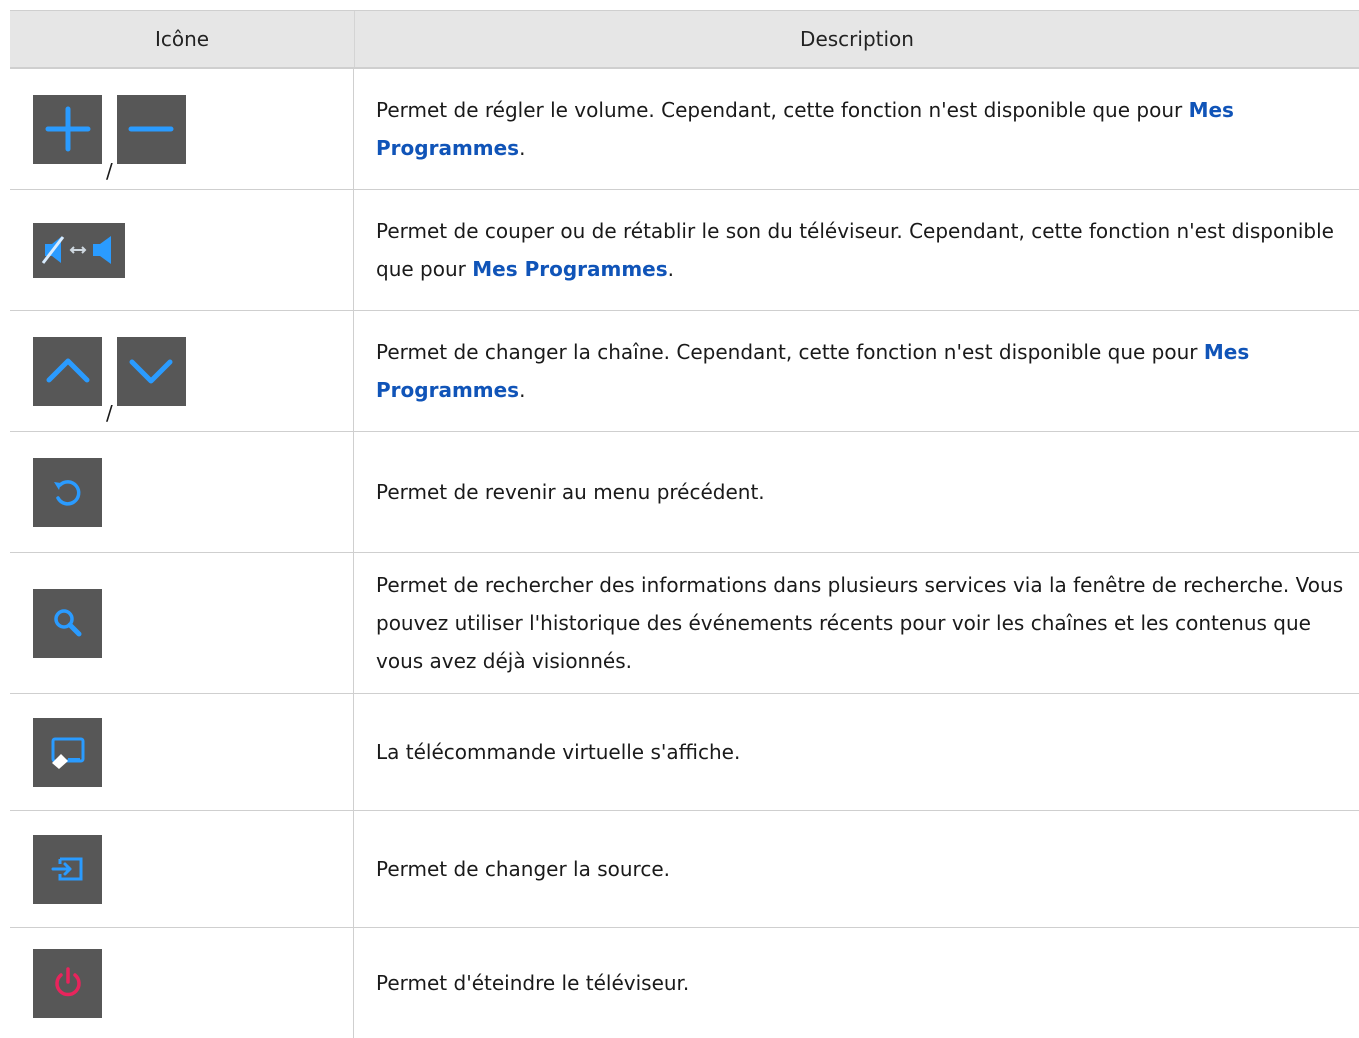 This screenshot has width=1359, height=1038. I want to click on power-button, so click(67, 983).